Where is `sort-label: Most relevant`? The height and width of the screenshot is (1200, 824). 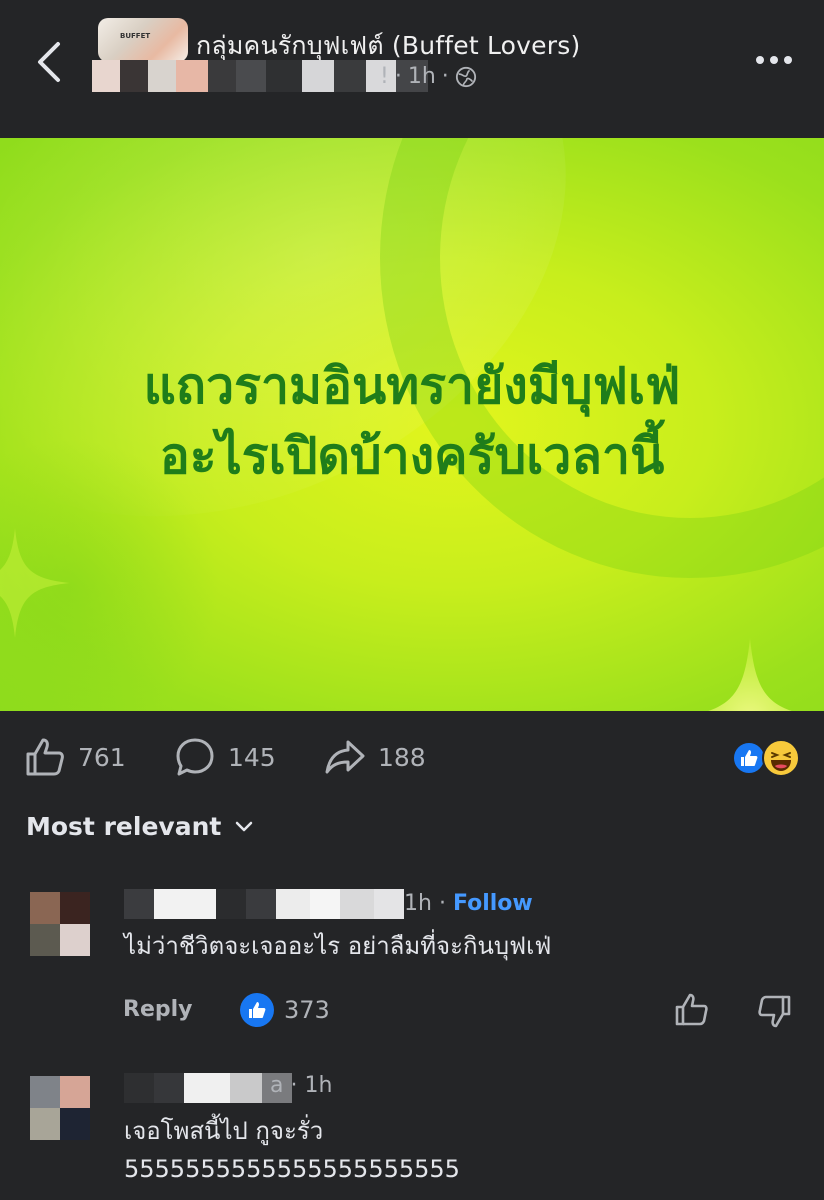 sort-label: Most relevant is located at coordinates (124, 826).